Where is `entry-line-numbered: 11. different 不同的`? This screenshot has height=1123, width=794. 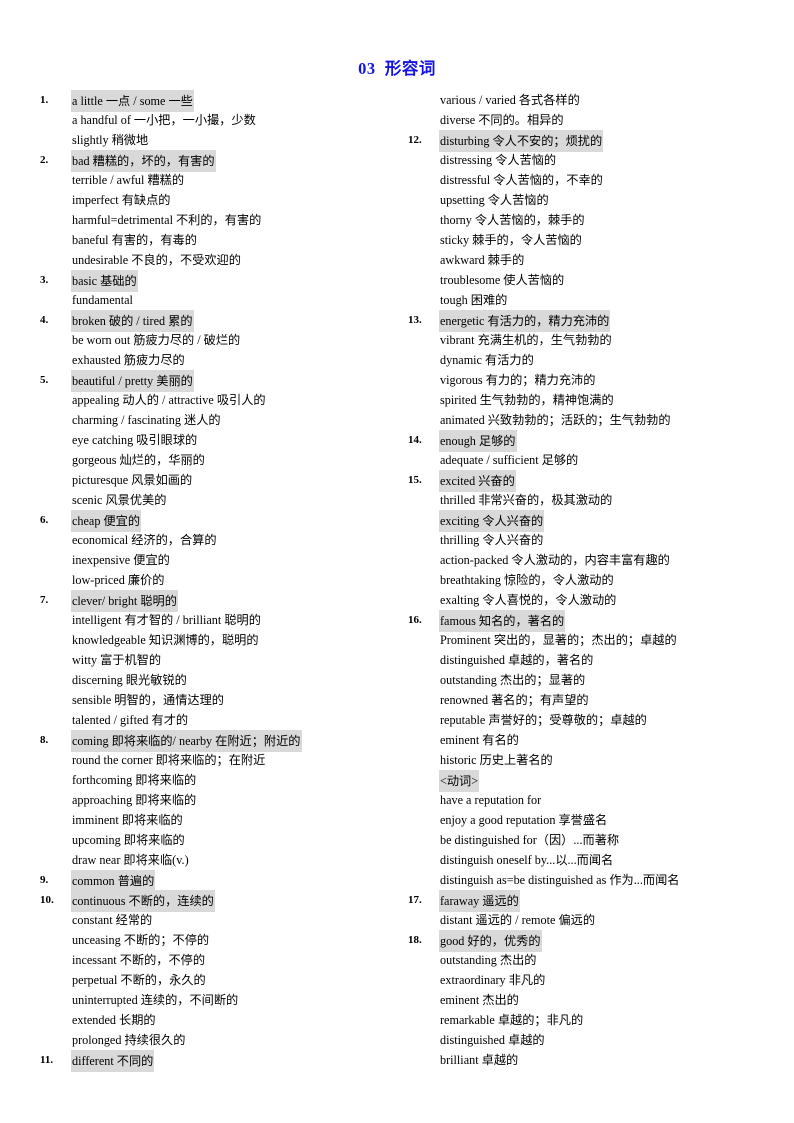
entry-line-numbered: 11. different 不同的 is located at coordinates (217, 1061).